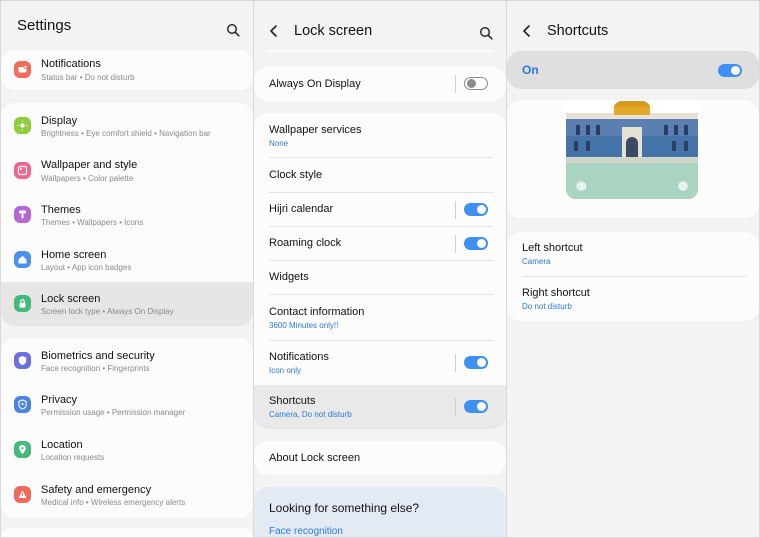  I want to click on hijri-calendar-label: Hijri calendar, so click(301, 209).